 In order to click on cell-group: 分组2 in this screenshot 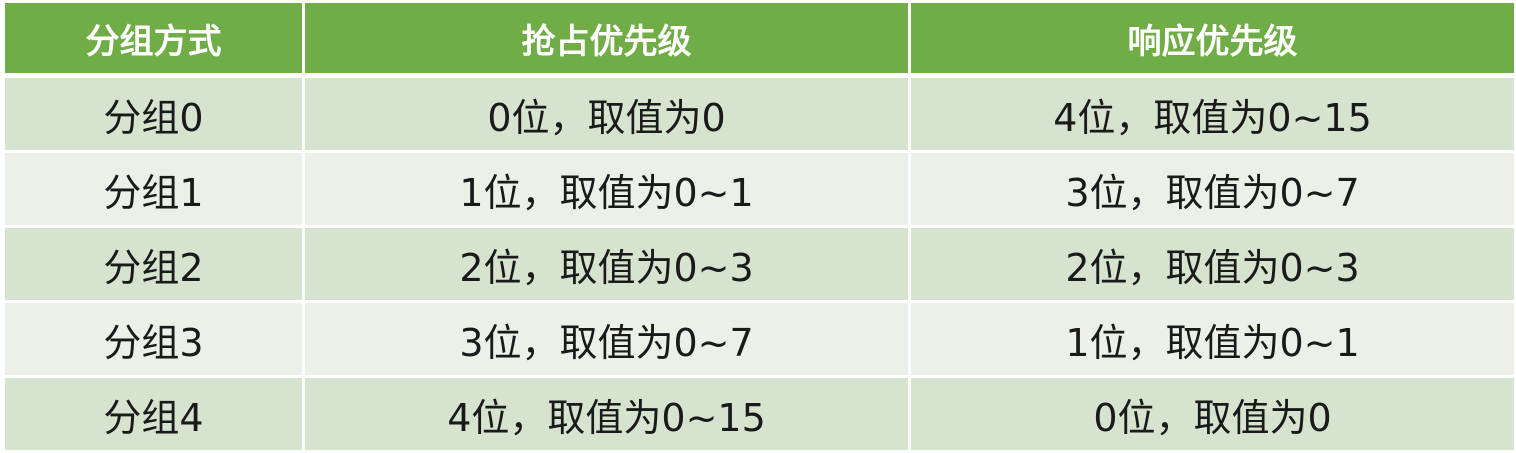, I will do `click(153, 264)`.